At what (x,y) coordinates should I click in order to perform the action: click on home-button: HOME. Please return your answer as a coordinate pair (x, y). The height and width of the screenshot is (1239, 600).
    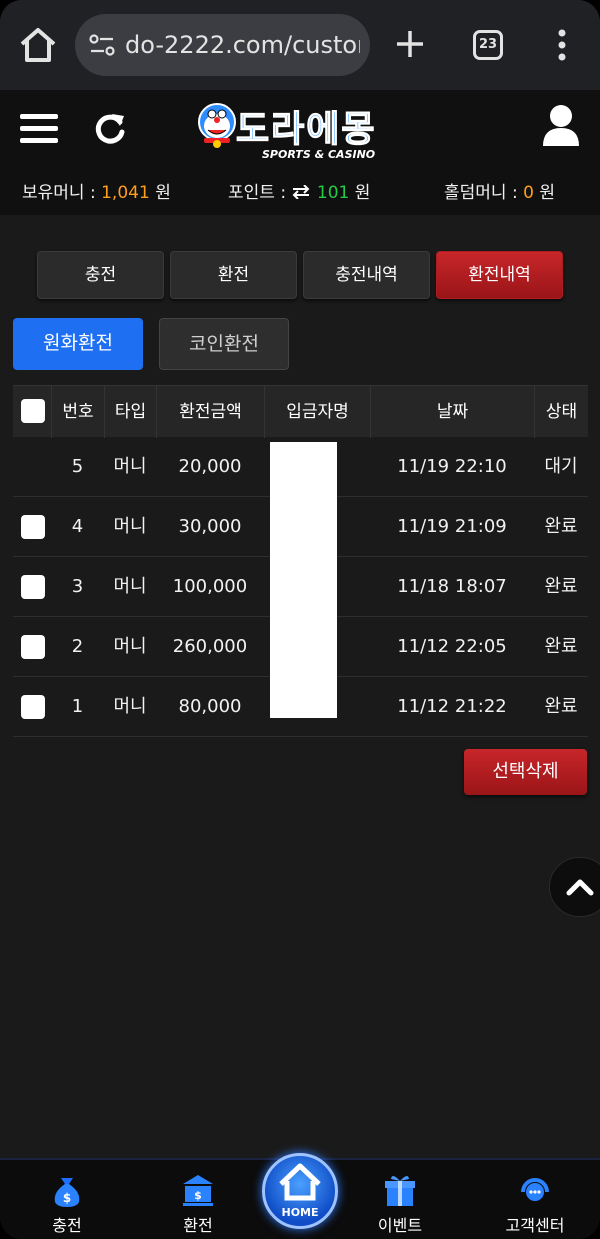
    Looking at the image, I should click on (300, 1191).